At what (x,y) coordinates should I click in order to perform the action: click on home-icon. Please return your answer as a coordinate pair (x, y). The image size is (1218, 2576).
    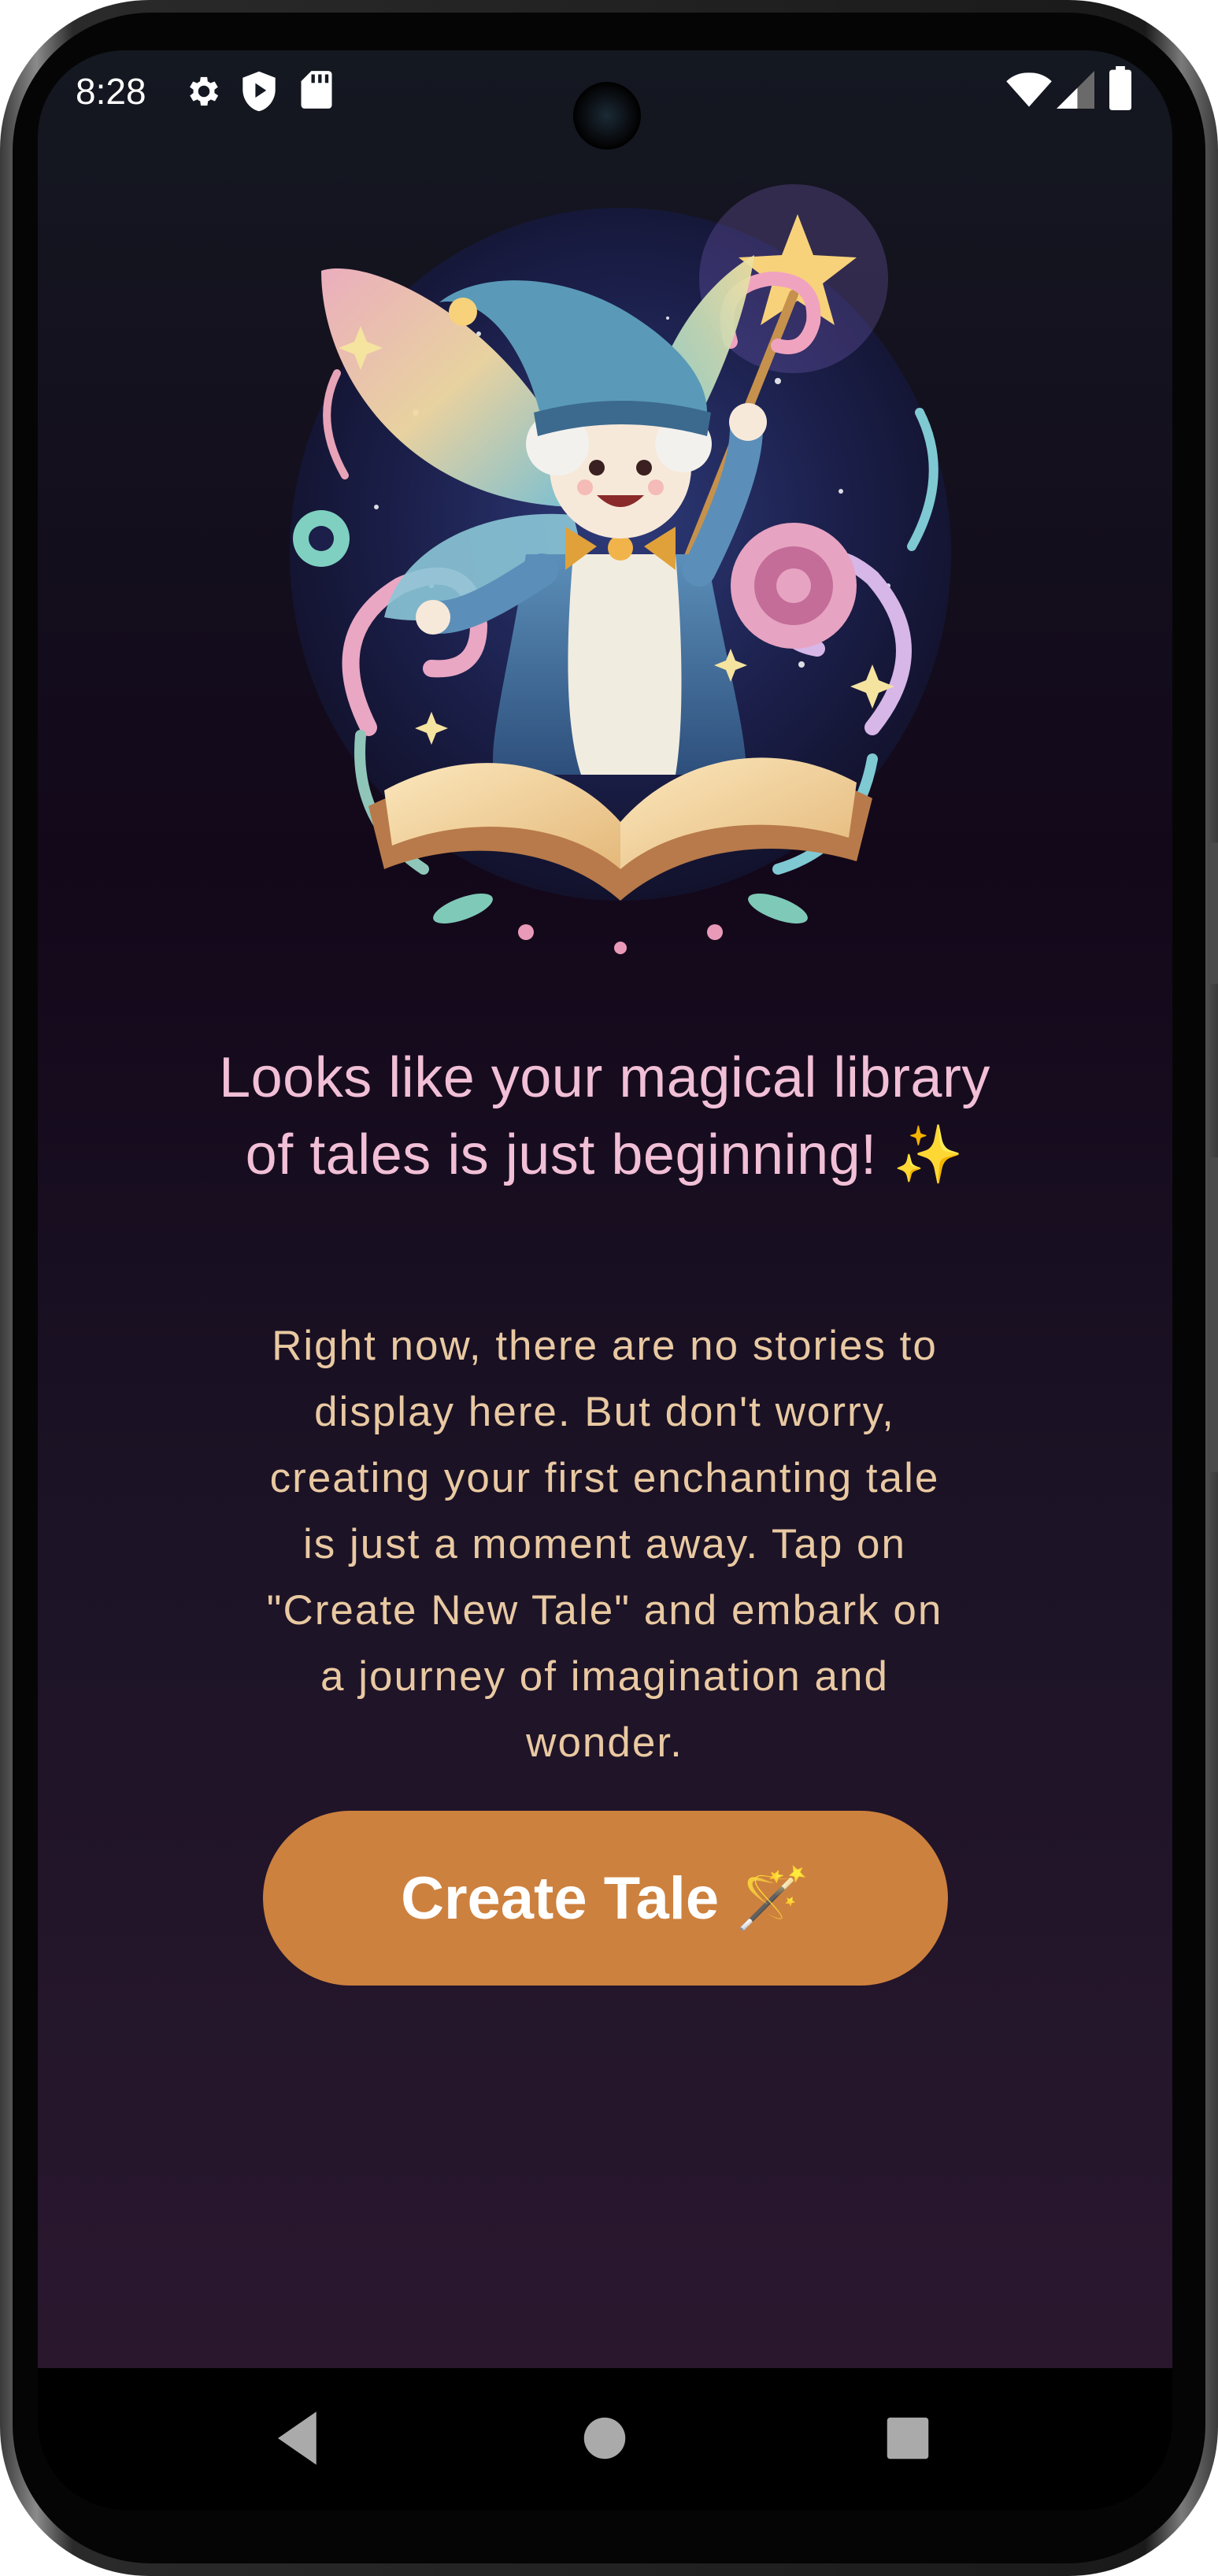
    Looking at the image, I should click on (604, 2440).